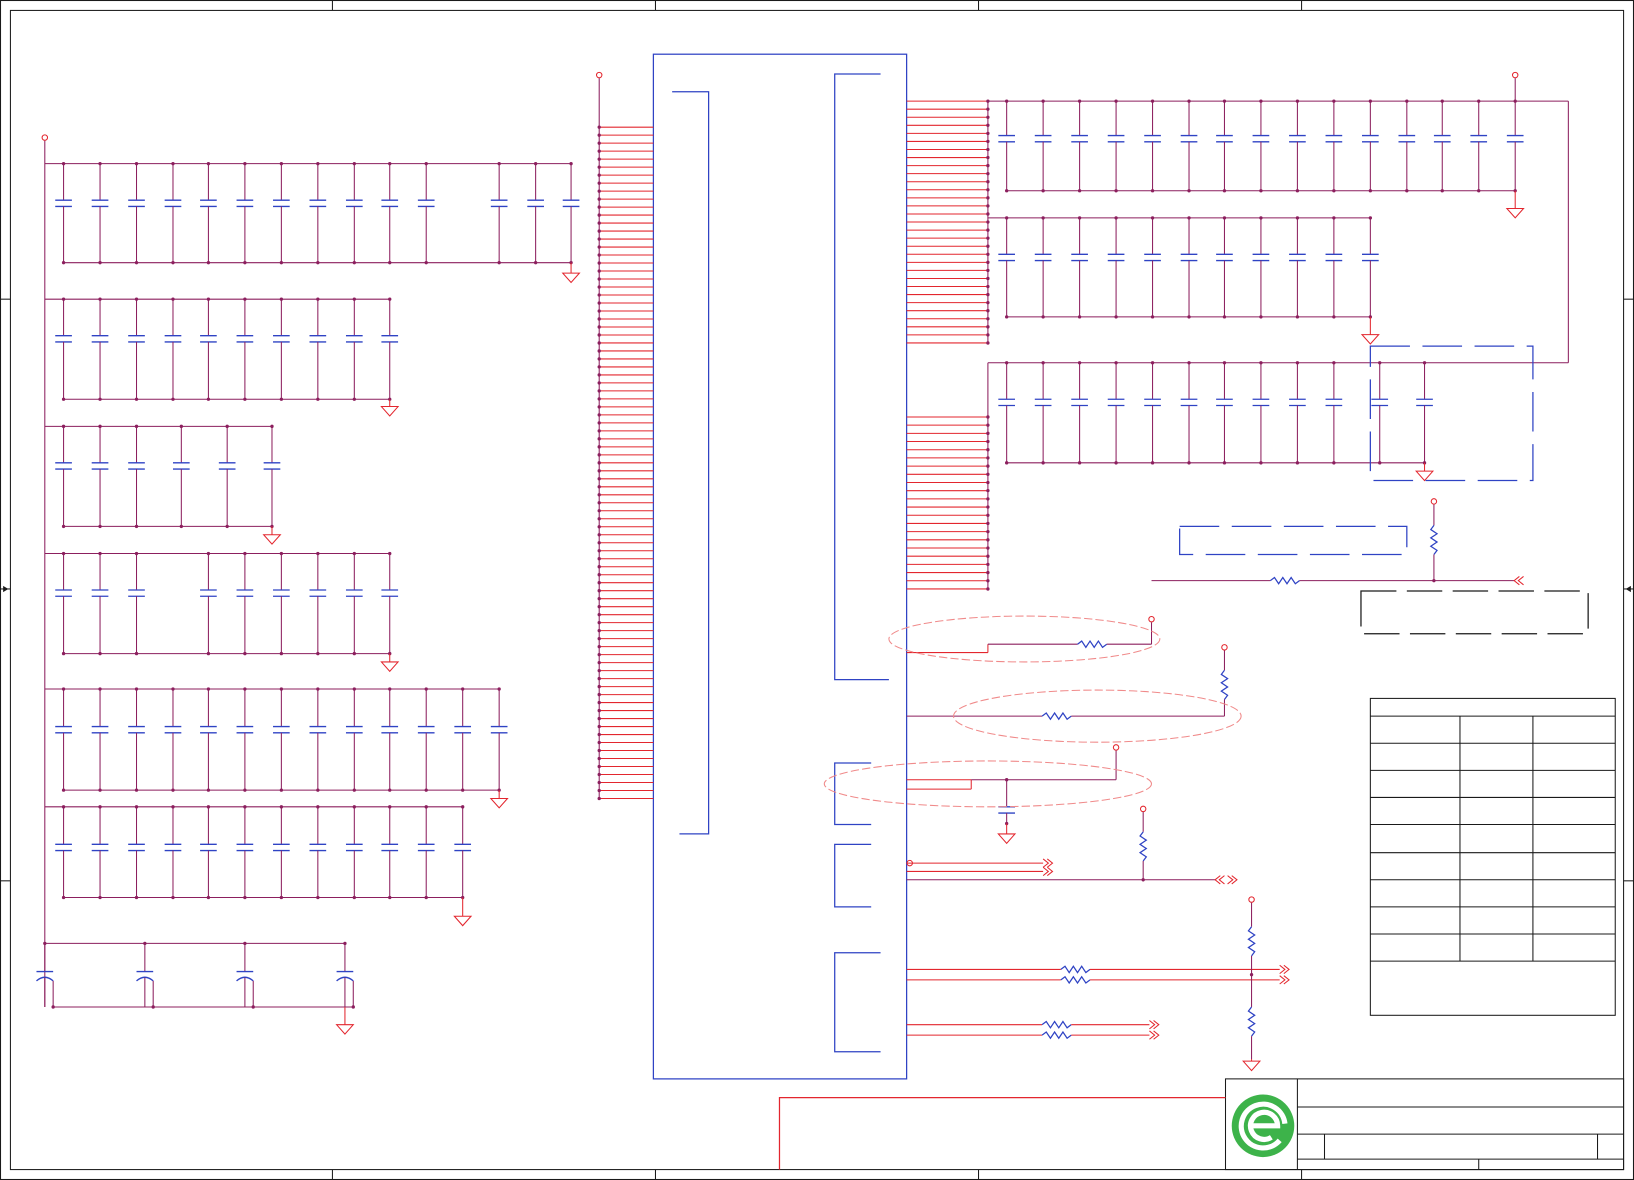  Describe the element at coordinates (1493, 838) in the screenshot. I see `table-grid` at that location.